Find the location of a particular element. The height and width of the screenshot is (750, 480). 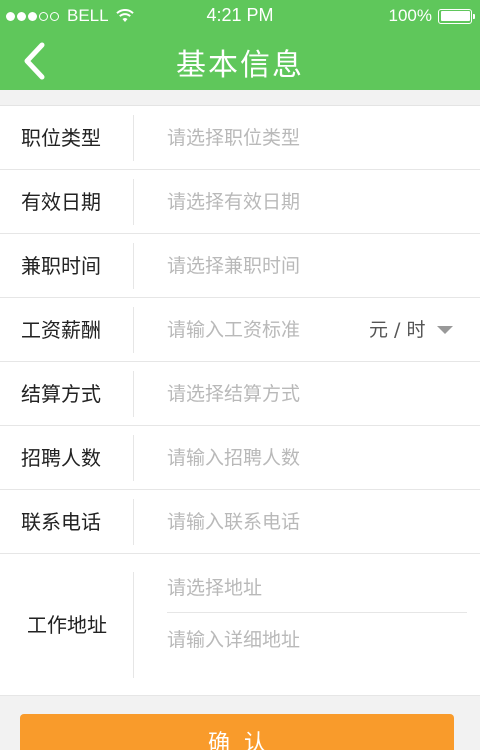

form-row-phone: 联系电话 is located at coordinates (240, 522).